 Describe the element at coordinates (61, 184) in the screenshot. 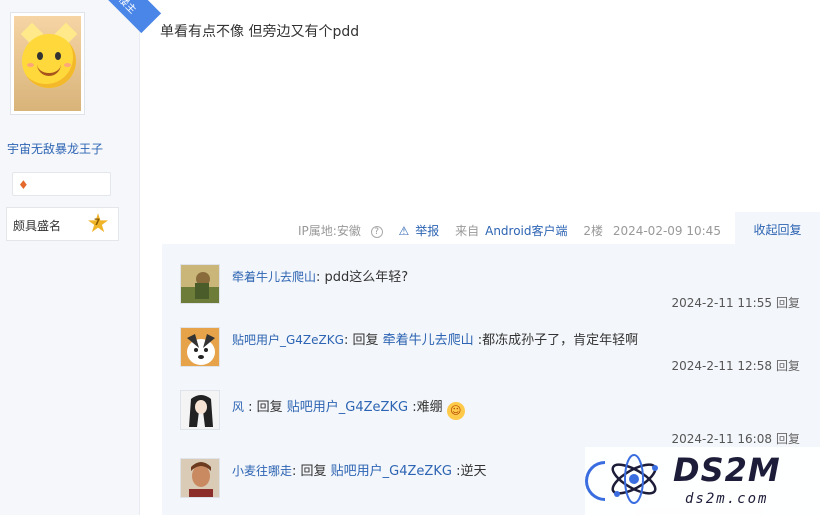

I see `author-badge: ♦` at that location.